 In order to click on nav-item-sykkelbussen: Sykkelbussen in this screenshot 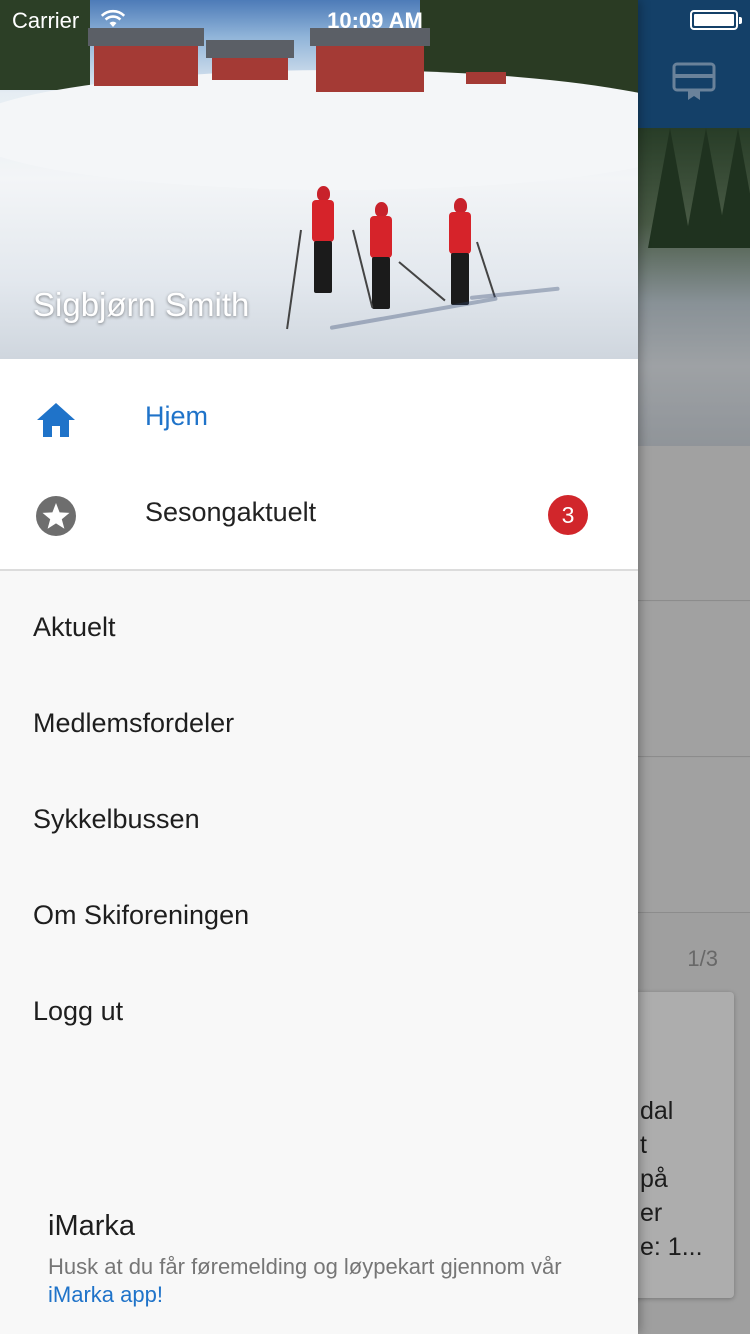, I will do `click(319, 819)`.